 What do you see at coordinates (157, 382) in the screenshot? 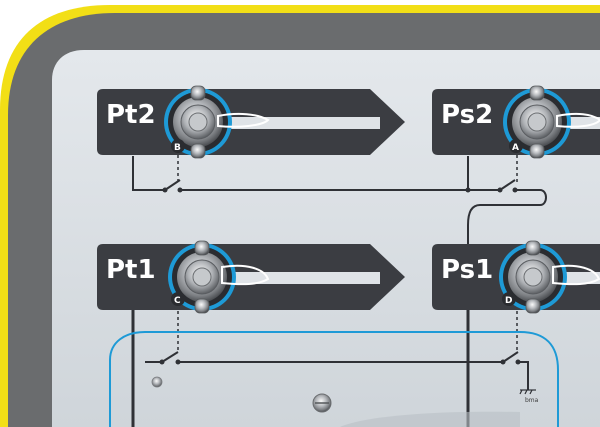
I see `small-bolt` at bounding box center [157, 382].